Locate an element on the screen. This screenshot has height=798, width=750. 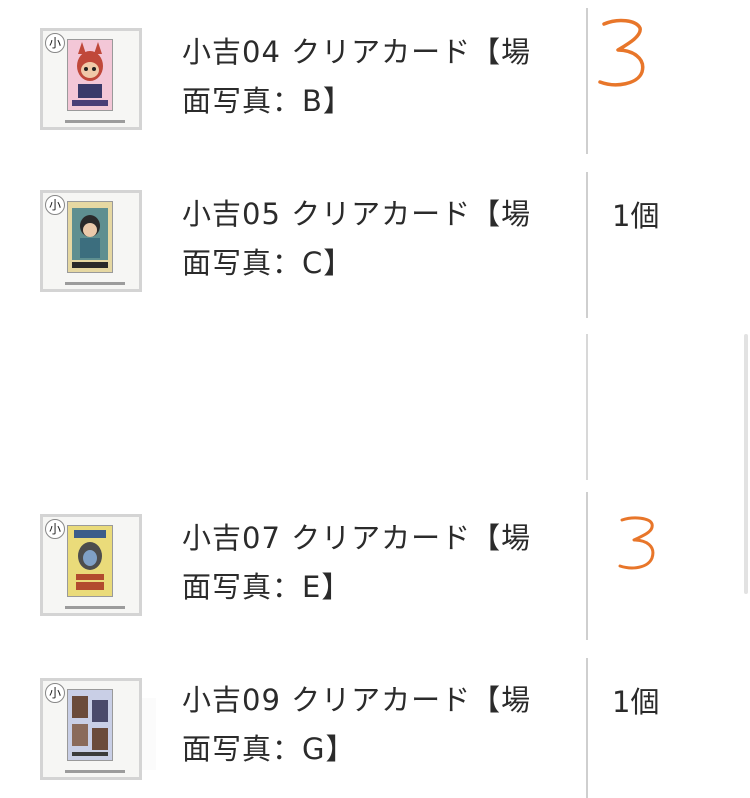
item-name-line1: 小吉09 クリアカード【場 is located at coordinates (357, 700).